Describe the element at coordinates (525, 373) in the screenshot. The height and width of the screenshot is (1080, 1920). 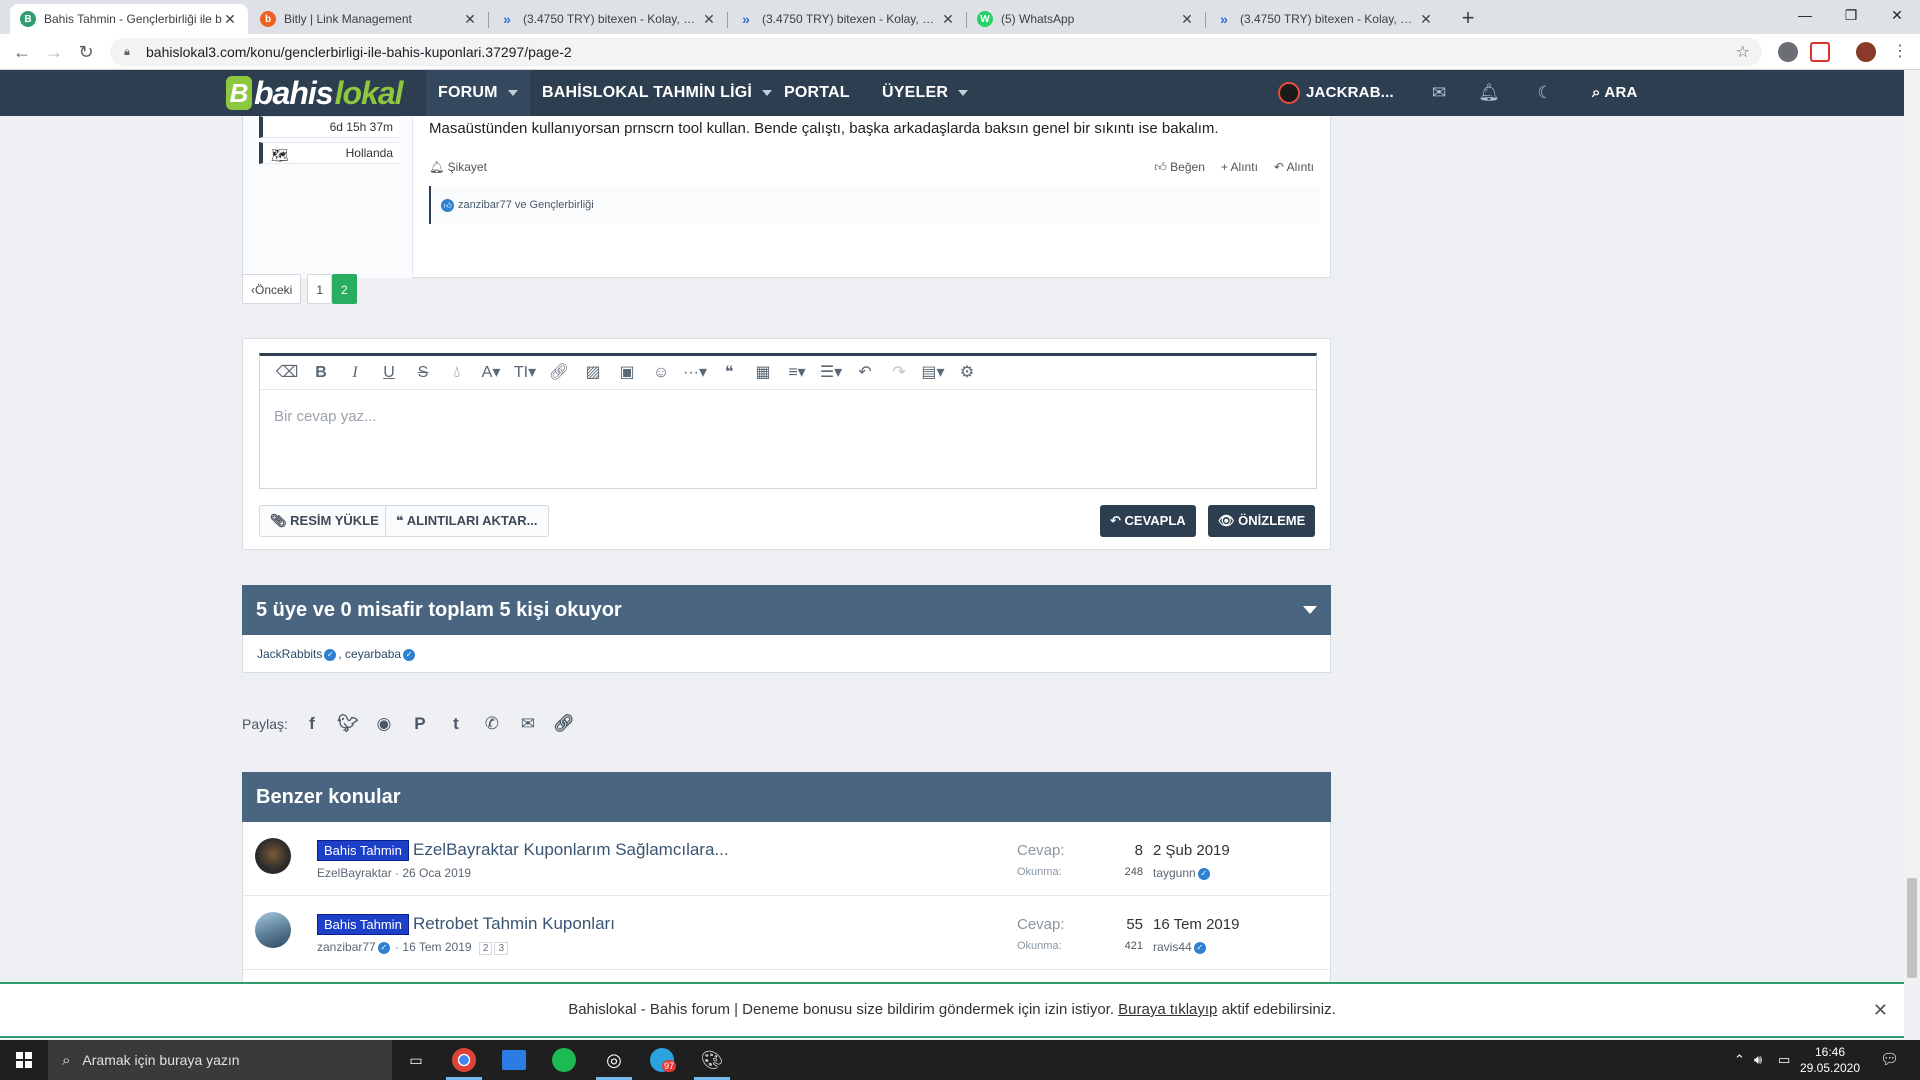
I see `font-size-icon: TI▾` at that location.